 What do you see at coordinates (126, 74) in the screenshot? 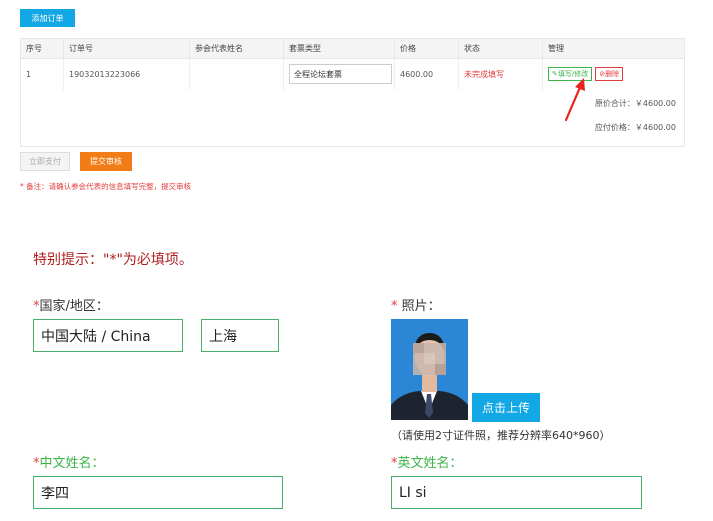
I see `cell-order-no: 19032013223066` at bounding box center [126, 74].